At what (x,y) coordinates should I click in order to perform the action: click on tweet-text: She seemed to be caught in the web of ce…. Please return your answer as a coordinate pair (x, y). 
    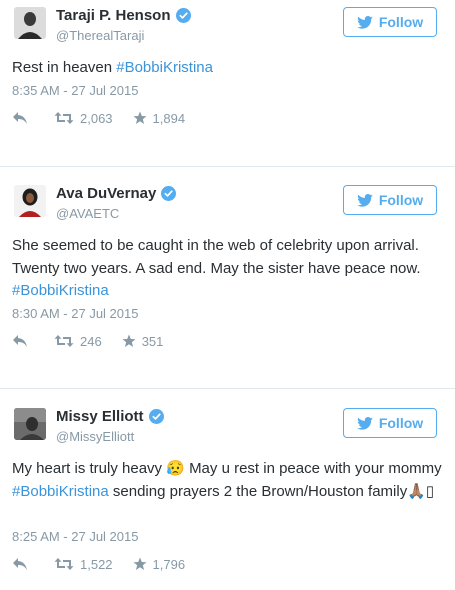
    Looking at the image, I should click on (227, 269).